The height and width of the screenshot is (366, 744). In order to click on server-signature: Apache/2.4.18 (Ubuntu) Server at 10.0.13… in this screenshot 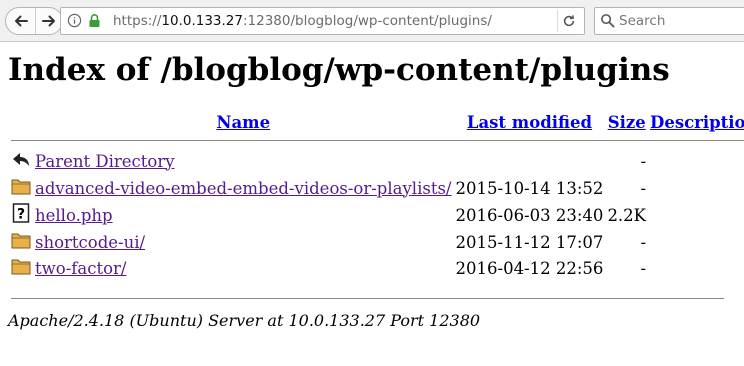, I will do `click(244, 320)`.